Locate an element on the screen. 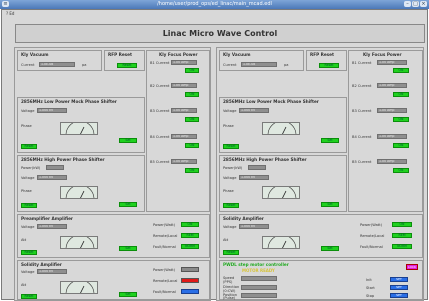  b5-value: 1.00 Amp is located at coordinates (184, 161).